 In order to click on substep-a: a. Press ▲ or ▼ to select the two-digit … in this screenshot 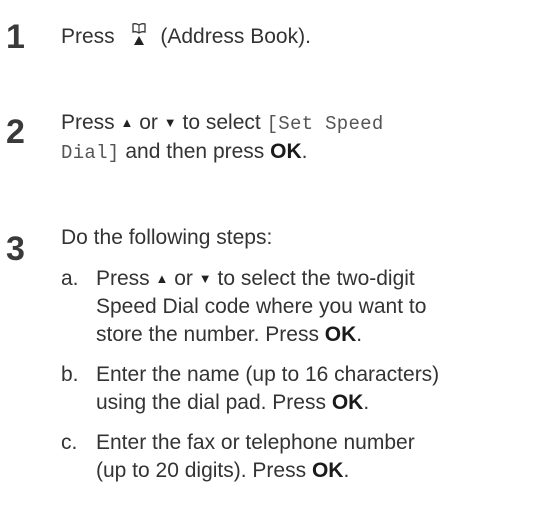, I will do `click(298, 307)`.